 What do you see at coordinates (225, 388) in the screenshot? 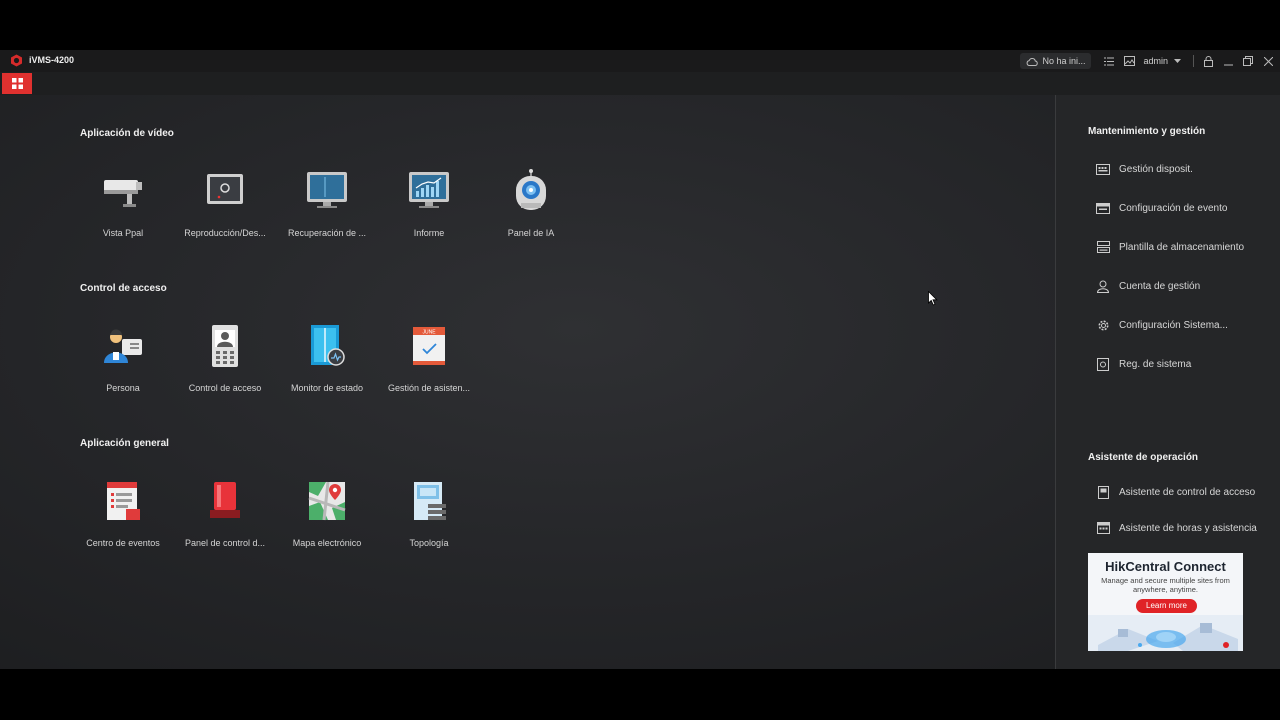
I see `app-label: Control de acceso` at bounding box center [225, 388].